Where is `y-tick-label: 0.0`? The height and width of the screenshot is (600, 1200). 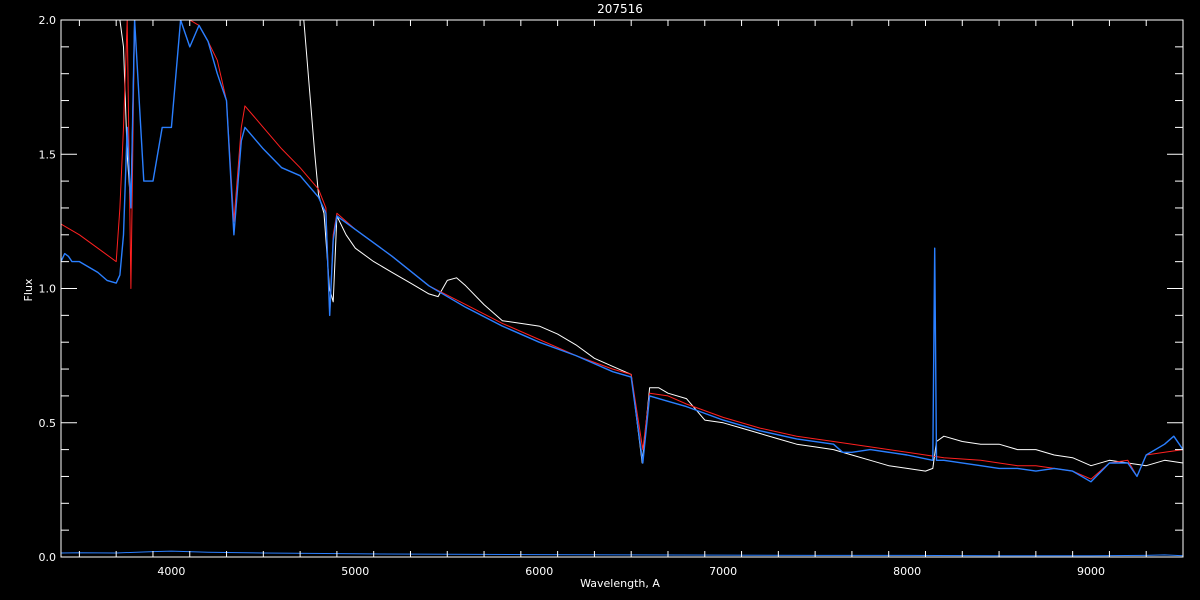 y-tick-label: 0.0 is located at coordinates (48, 557).